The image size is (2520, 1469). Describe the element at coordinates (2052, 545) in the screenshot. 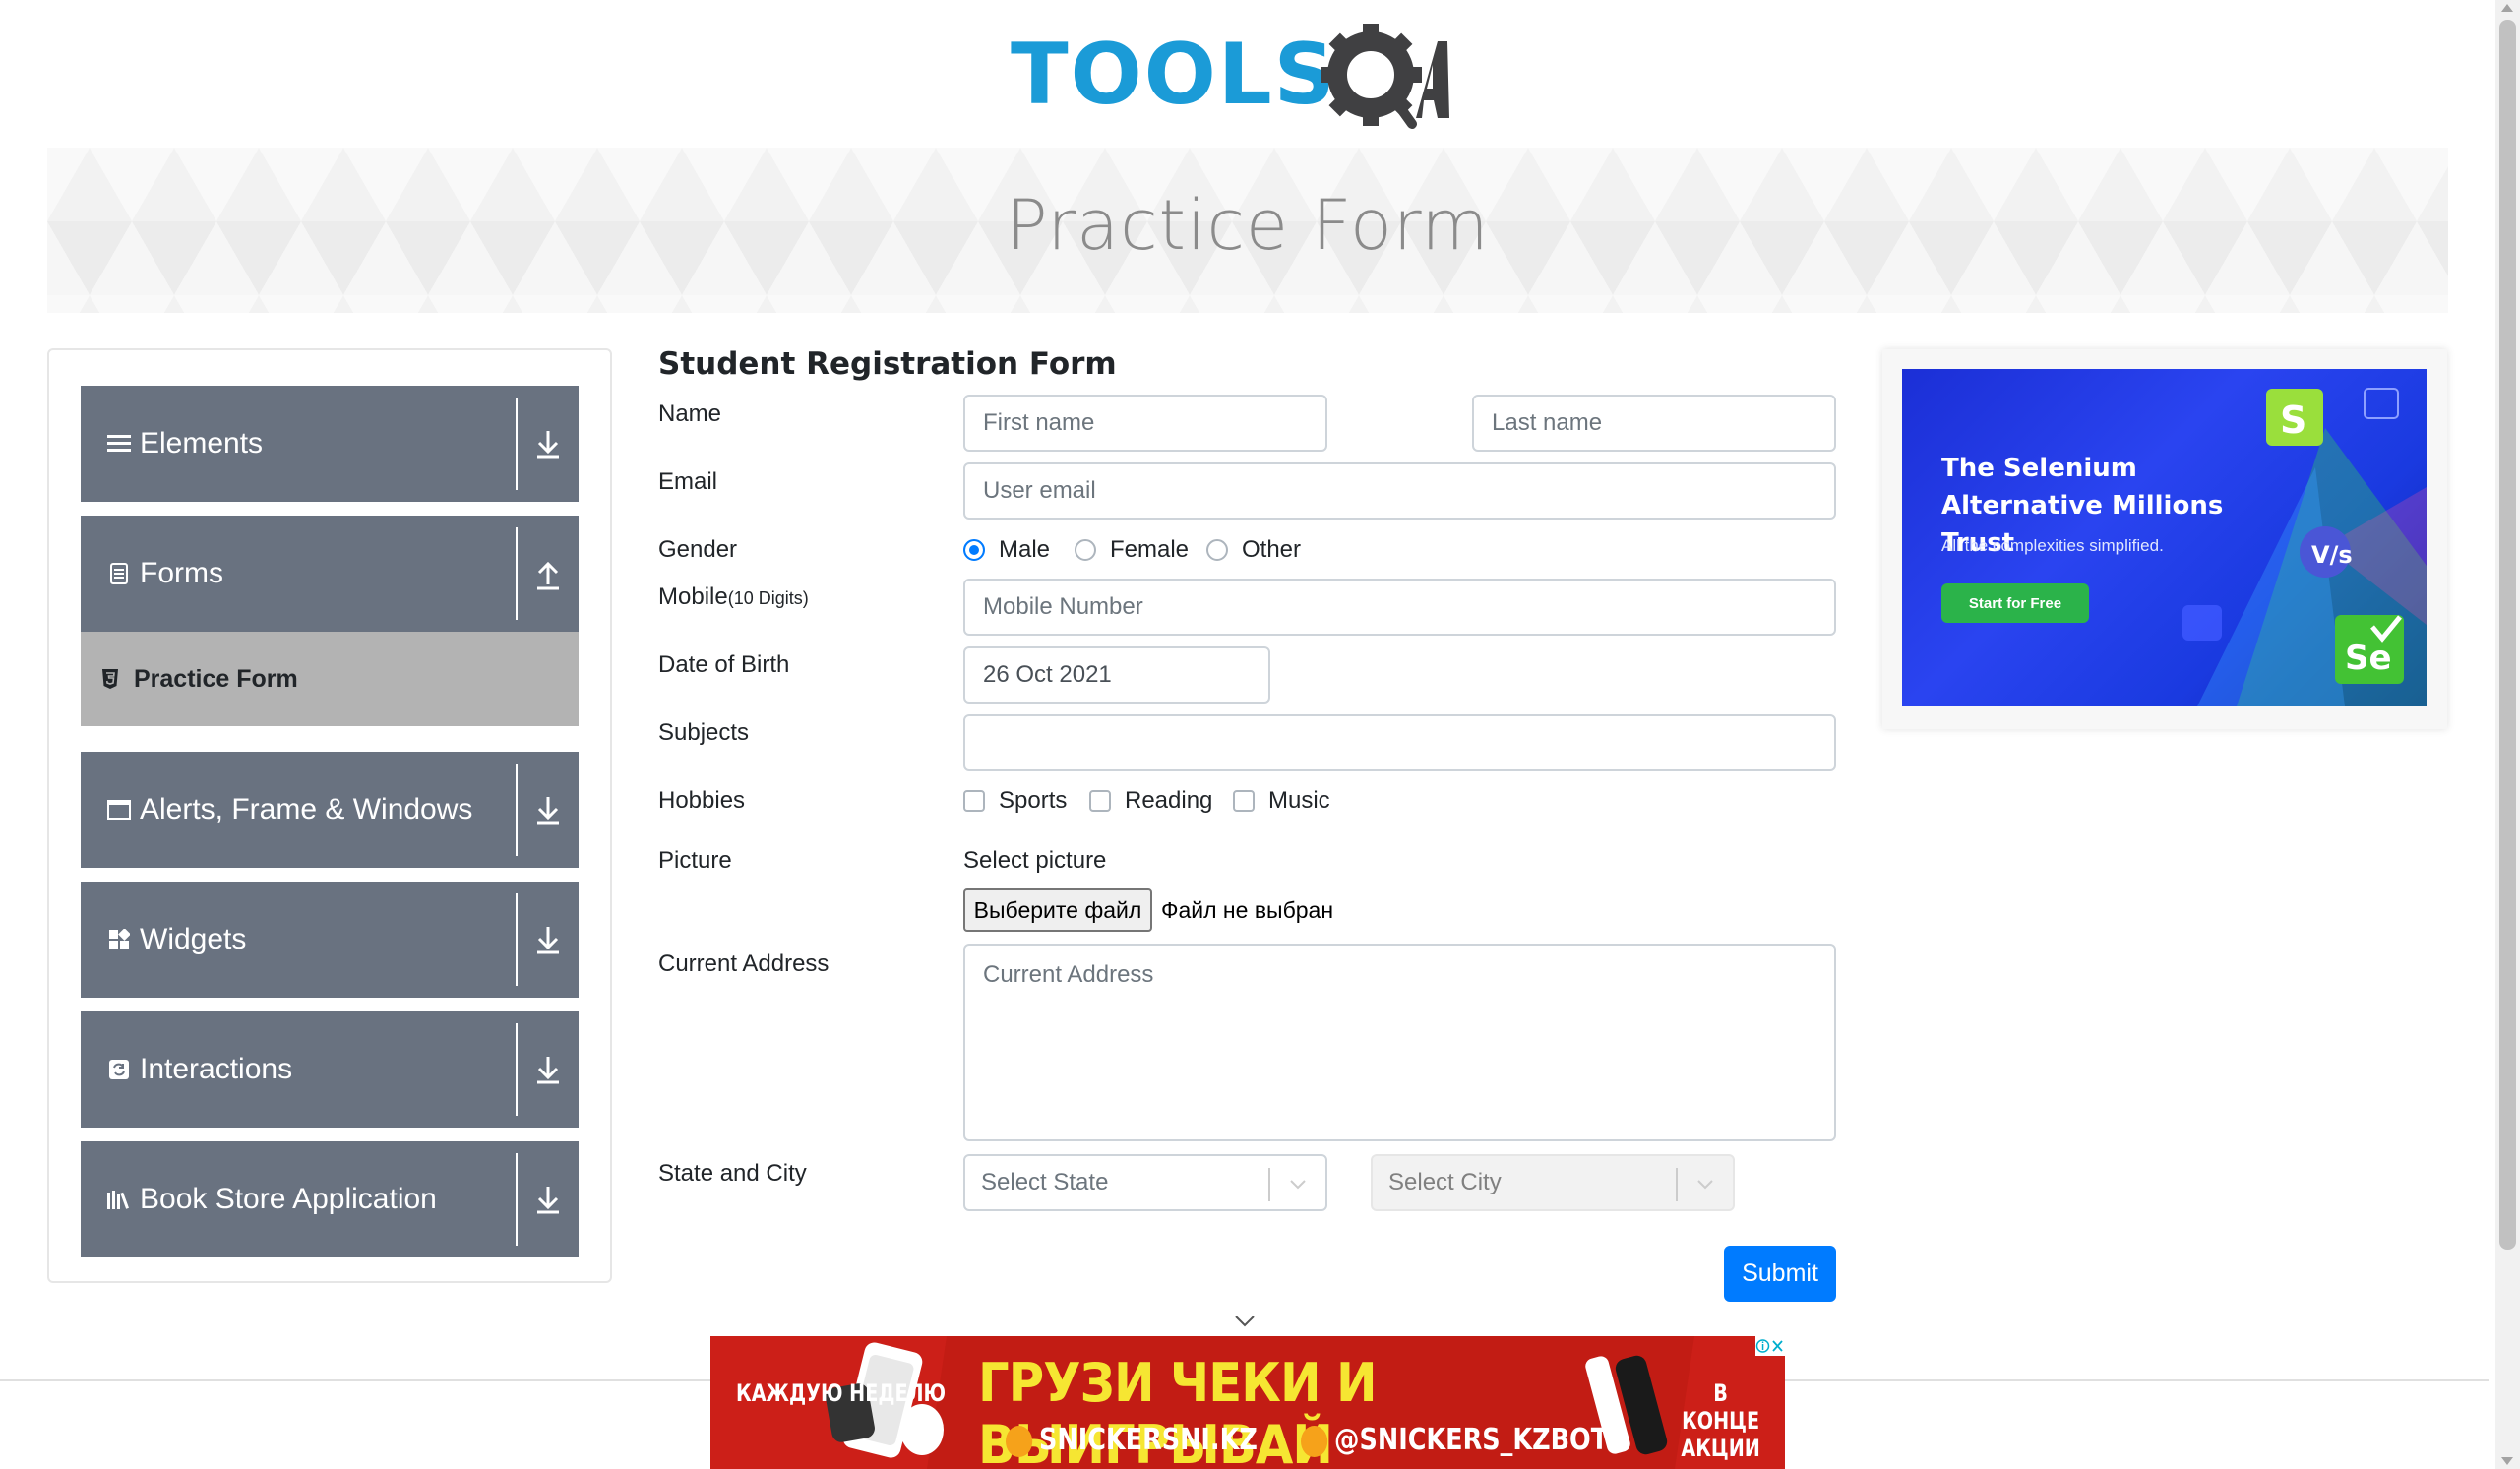

I see `ad-subtext: All the complexities simplified.` at that location.